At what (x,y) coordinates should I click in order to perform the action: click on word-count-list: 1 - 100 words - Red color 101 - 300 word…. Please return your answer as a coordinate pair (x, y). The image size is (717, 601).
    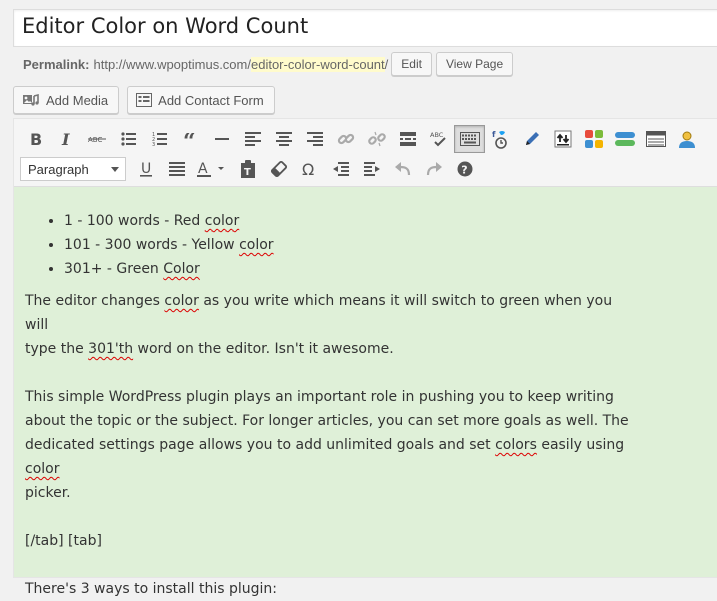
    Looking at the image, I should click on (330, 245).